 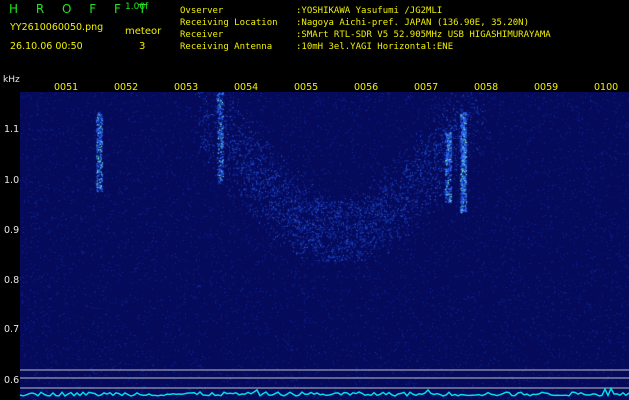 I want to click on frequency-unit-label: kHz, so click(x=11, y=80).